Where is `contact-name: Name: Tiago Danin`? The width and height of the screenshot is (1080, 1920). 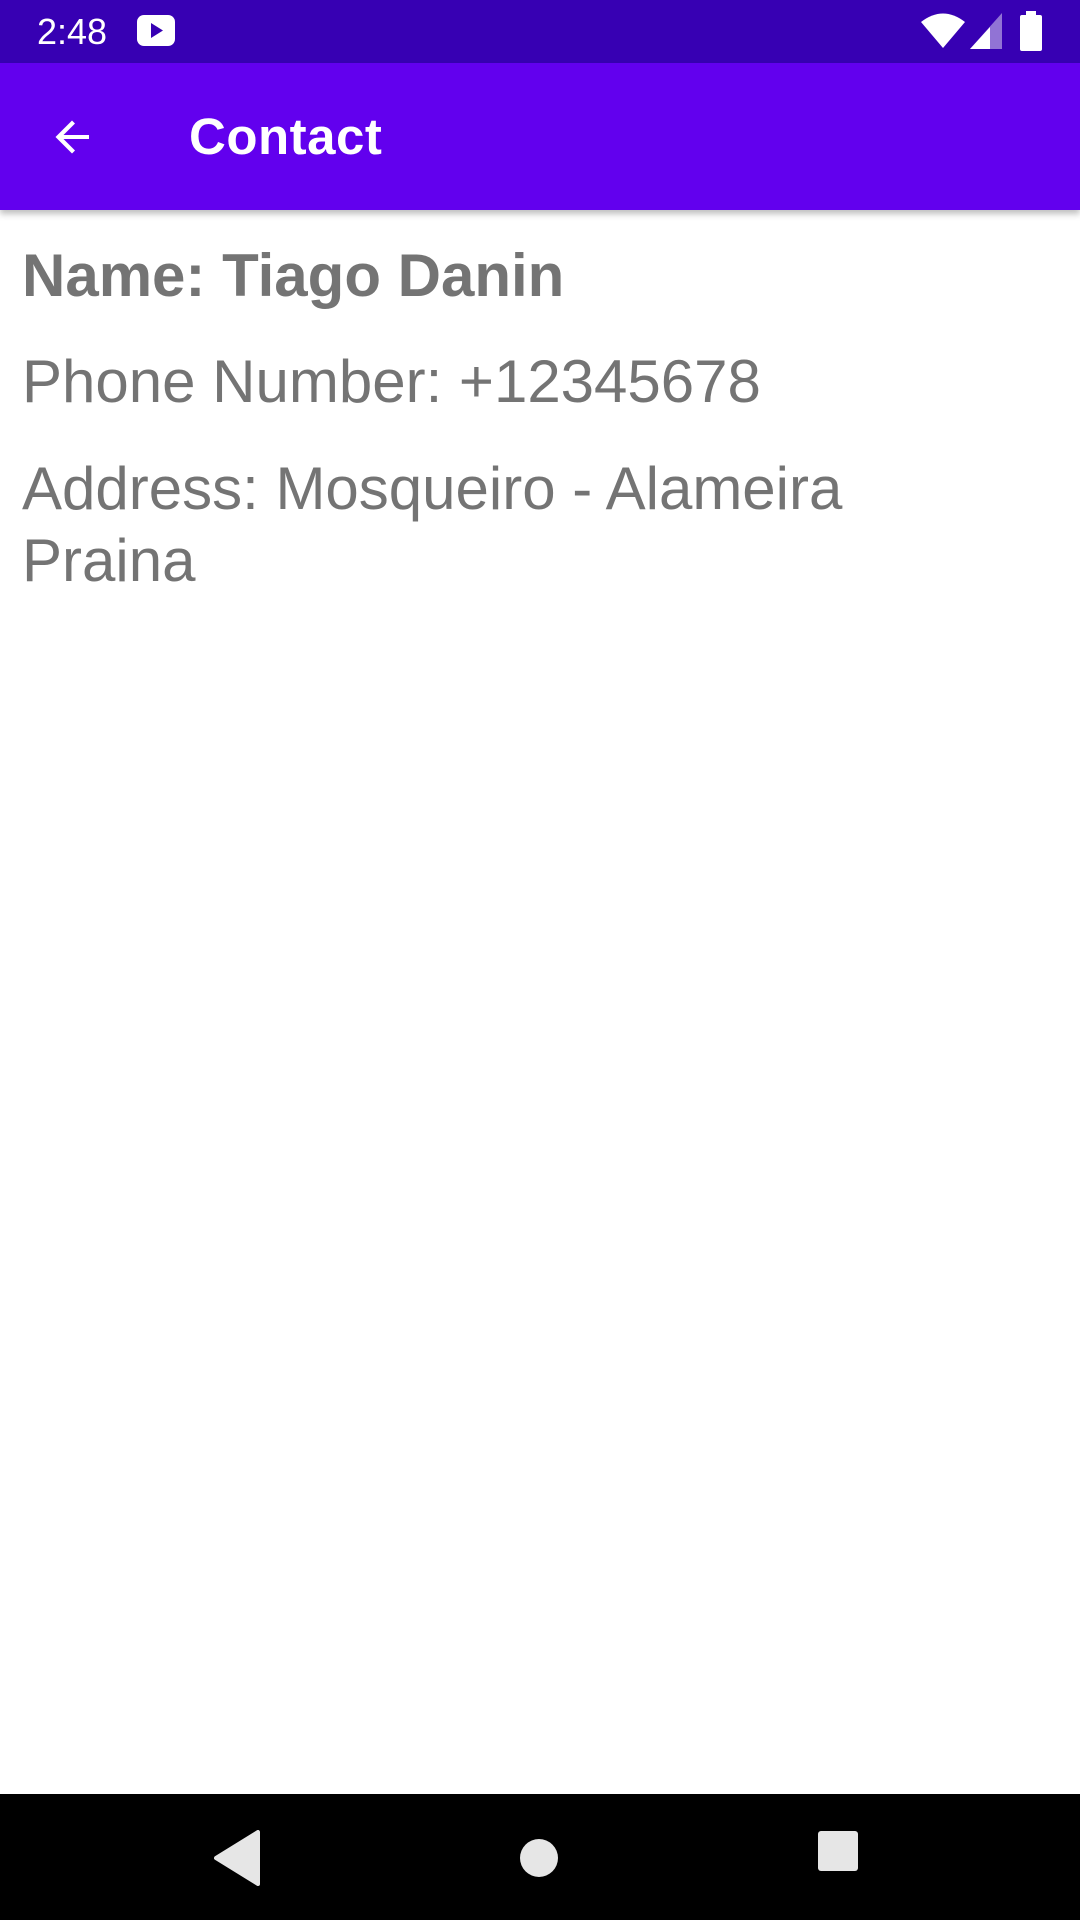
contact-name: Name: Tiago Danin is located at coordinates (293, 275).